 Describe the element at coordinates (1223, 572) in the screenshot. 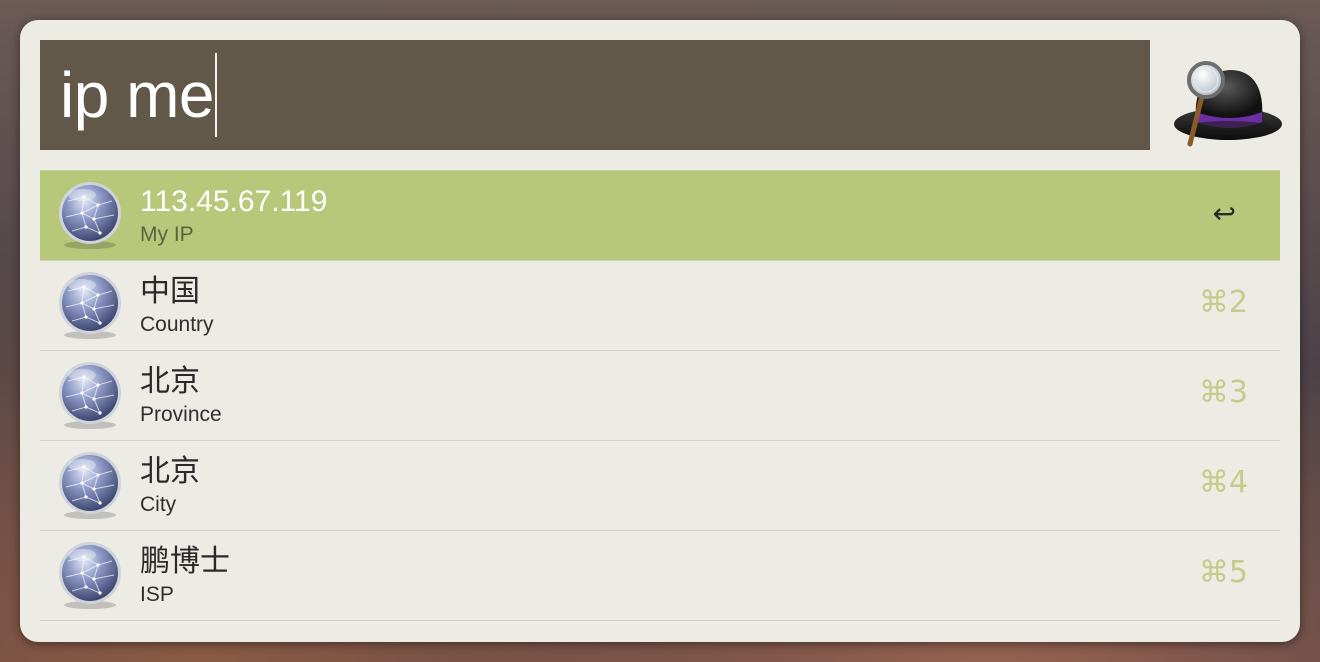

I see `shortcut-label: ⌘5` at that location.